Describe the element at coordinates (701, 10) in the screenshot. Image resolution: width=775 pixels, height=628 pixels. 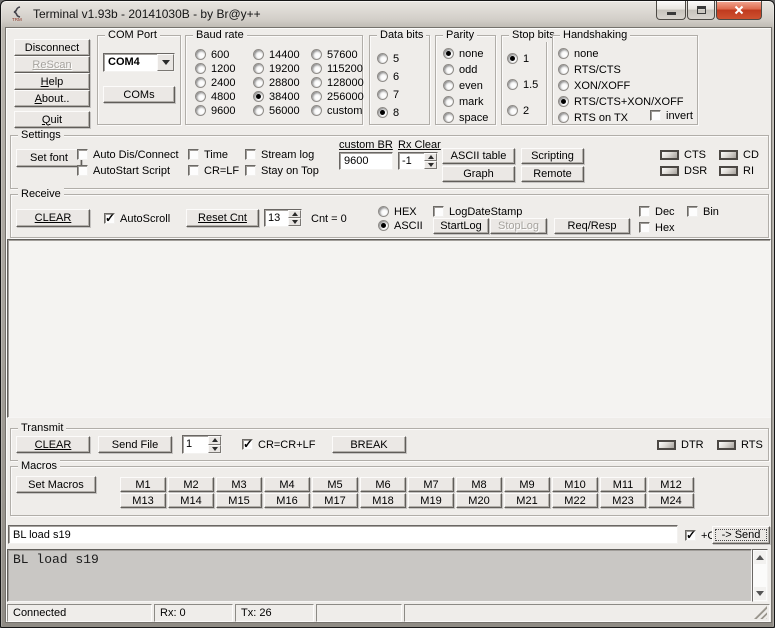
I see `maximize-button` at that location.